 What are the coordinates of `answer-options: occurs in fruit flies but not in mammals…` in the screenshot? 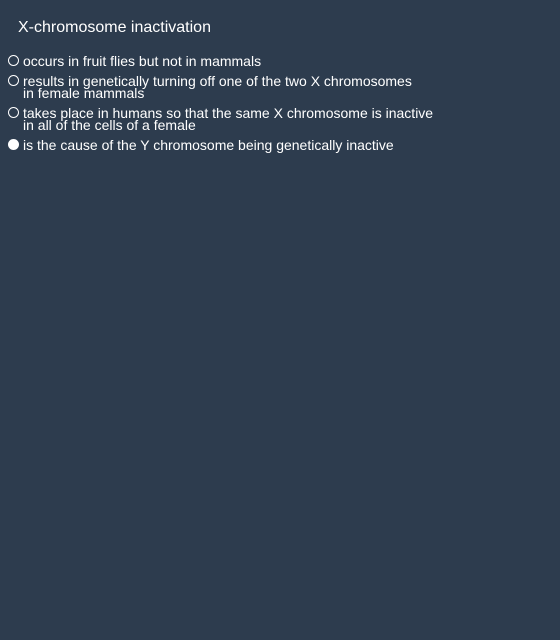 It's located at (221, 103).